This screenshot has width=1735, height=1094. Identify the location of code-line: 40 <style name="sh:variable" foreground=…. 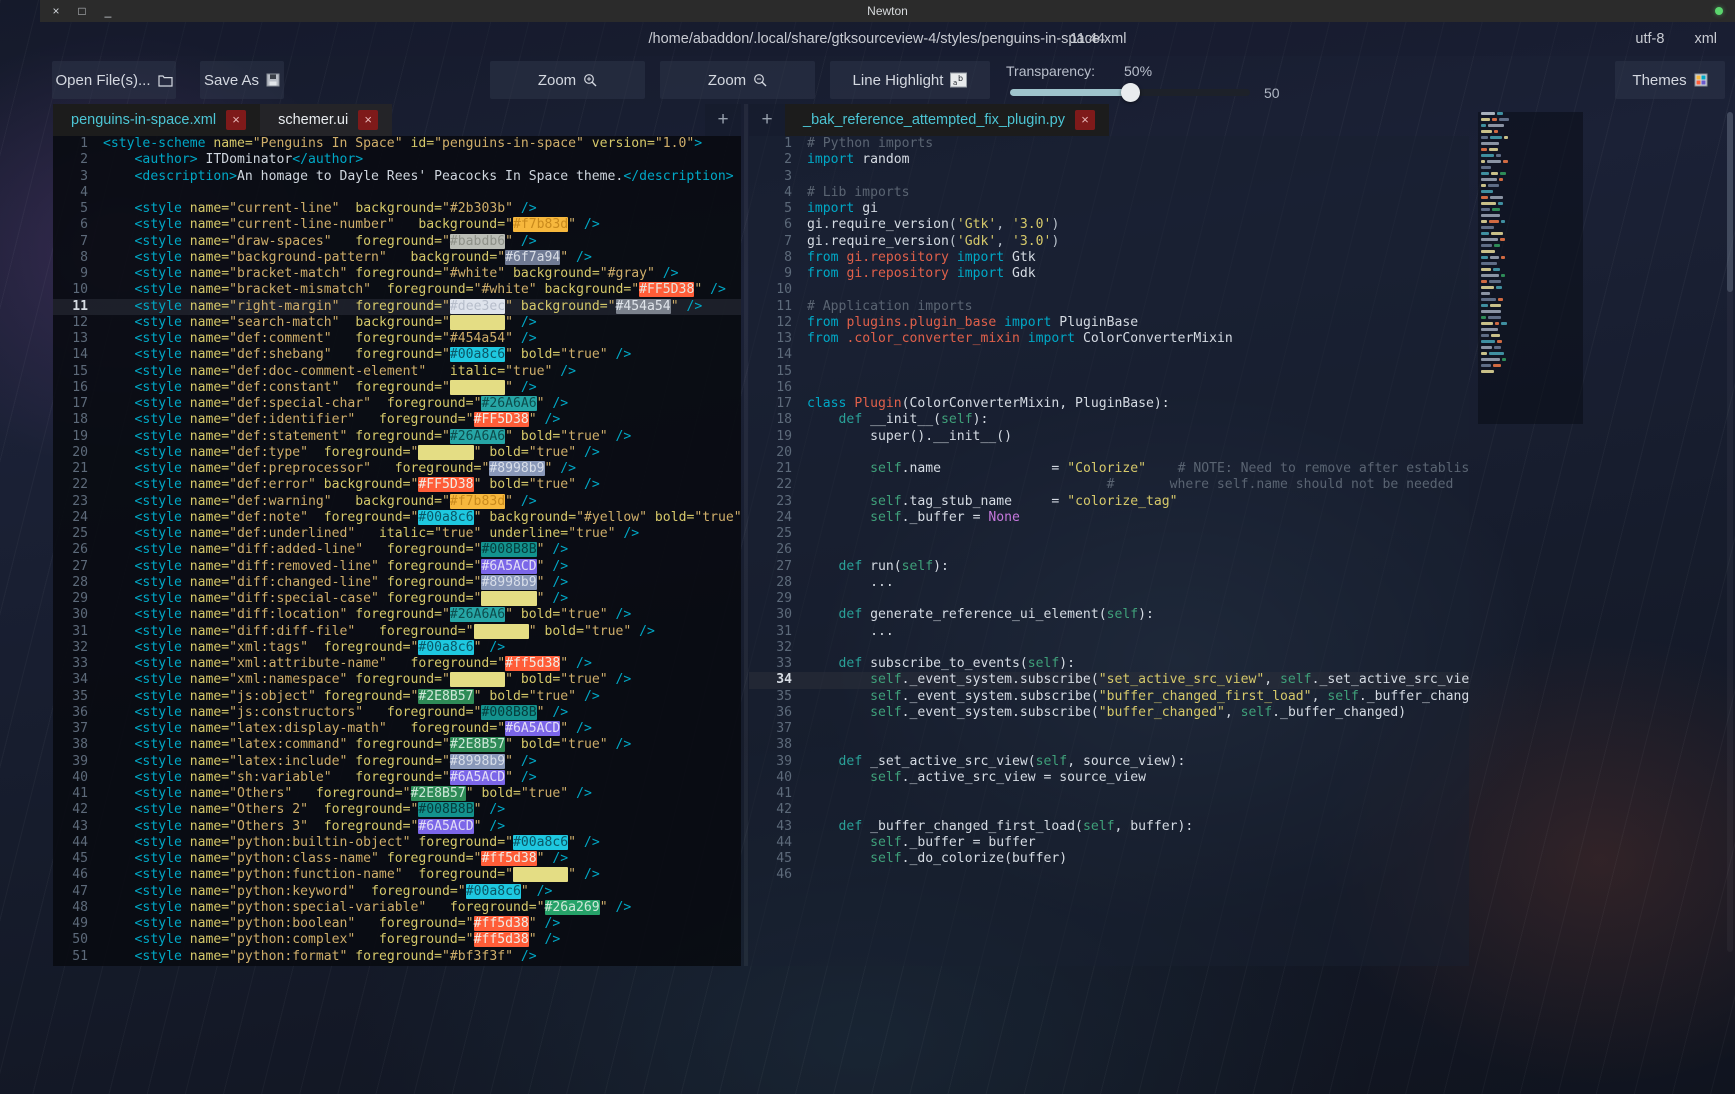
(397, 777).